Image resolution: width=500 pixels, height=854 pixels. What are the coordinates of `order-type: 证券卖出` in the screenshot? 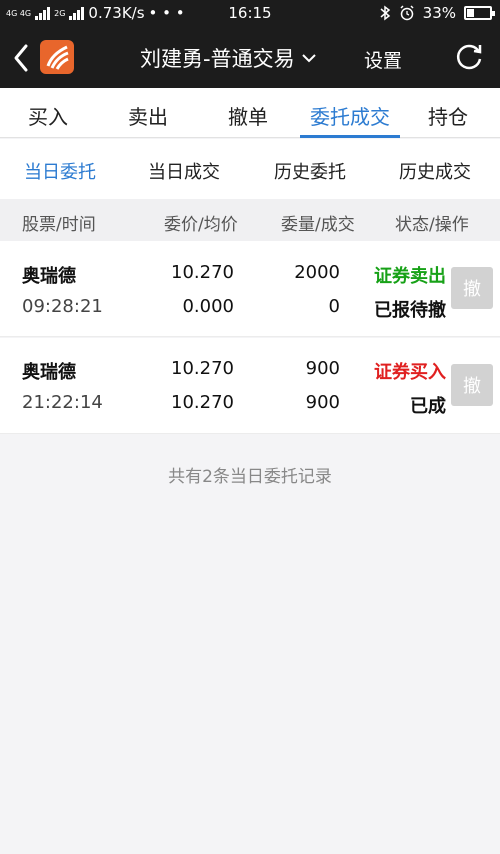 It's located at (410, 276).